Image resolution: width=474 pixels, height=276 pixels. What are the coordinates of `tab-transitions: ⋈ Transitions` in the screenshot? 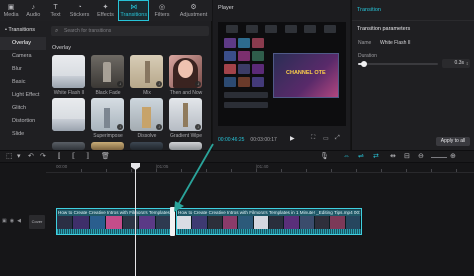 It's located at (134, 10).